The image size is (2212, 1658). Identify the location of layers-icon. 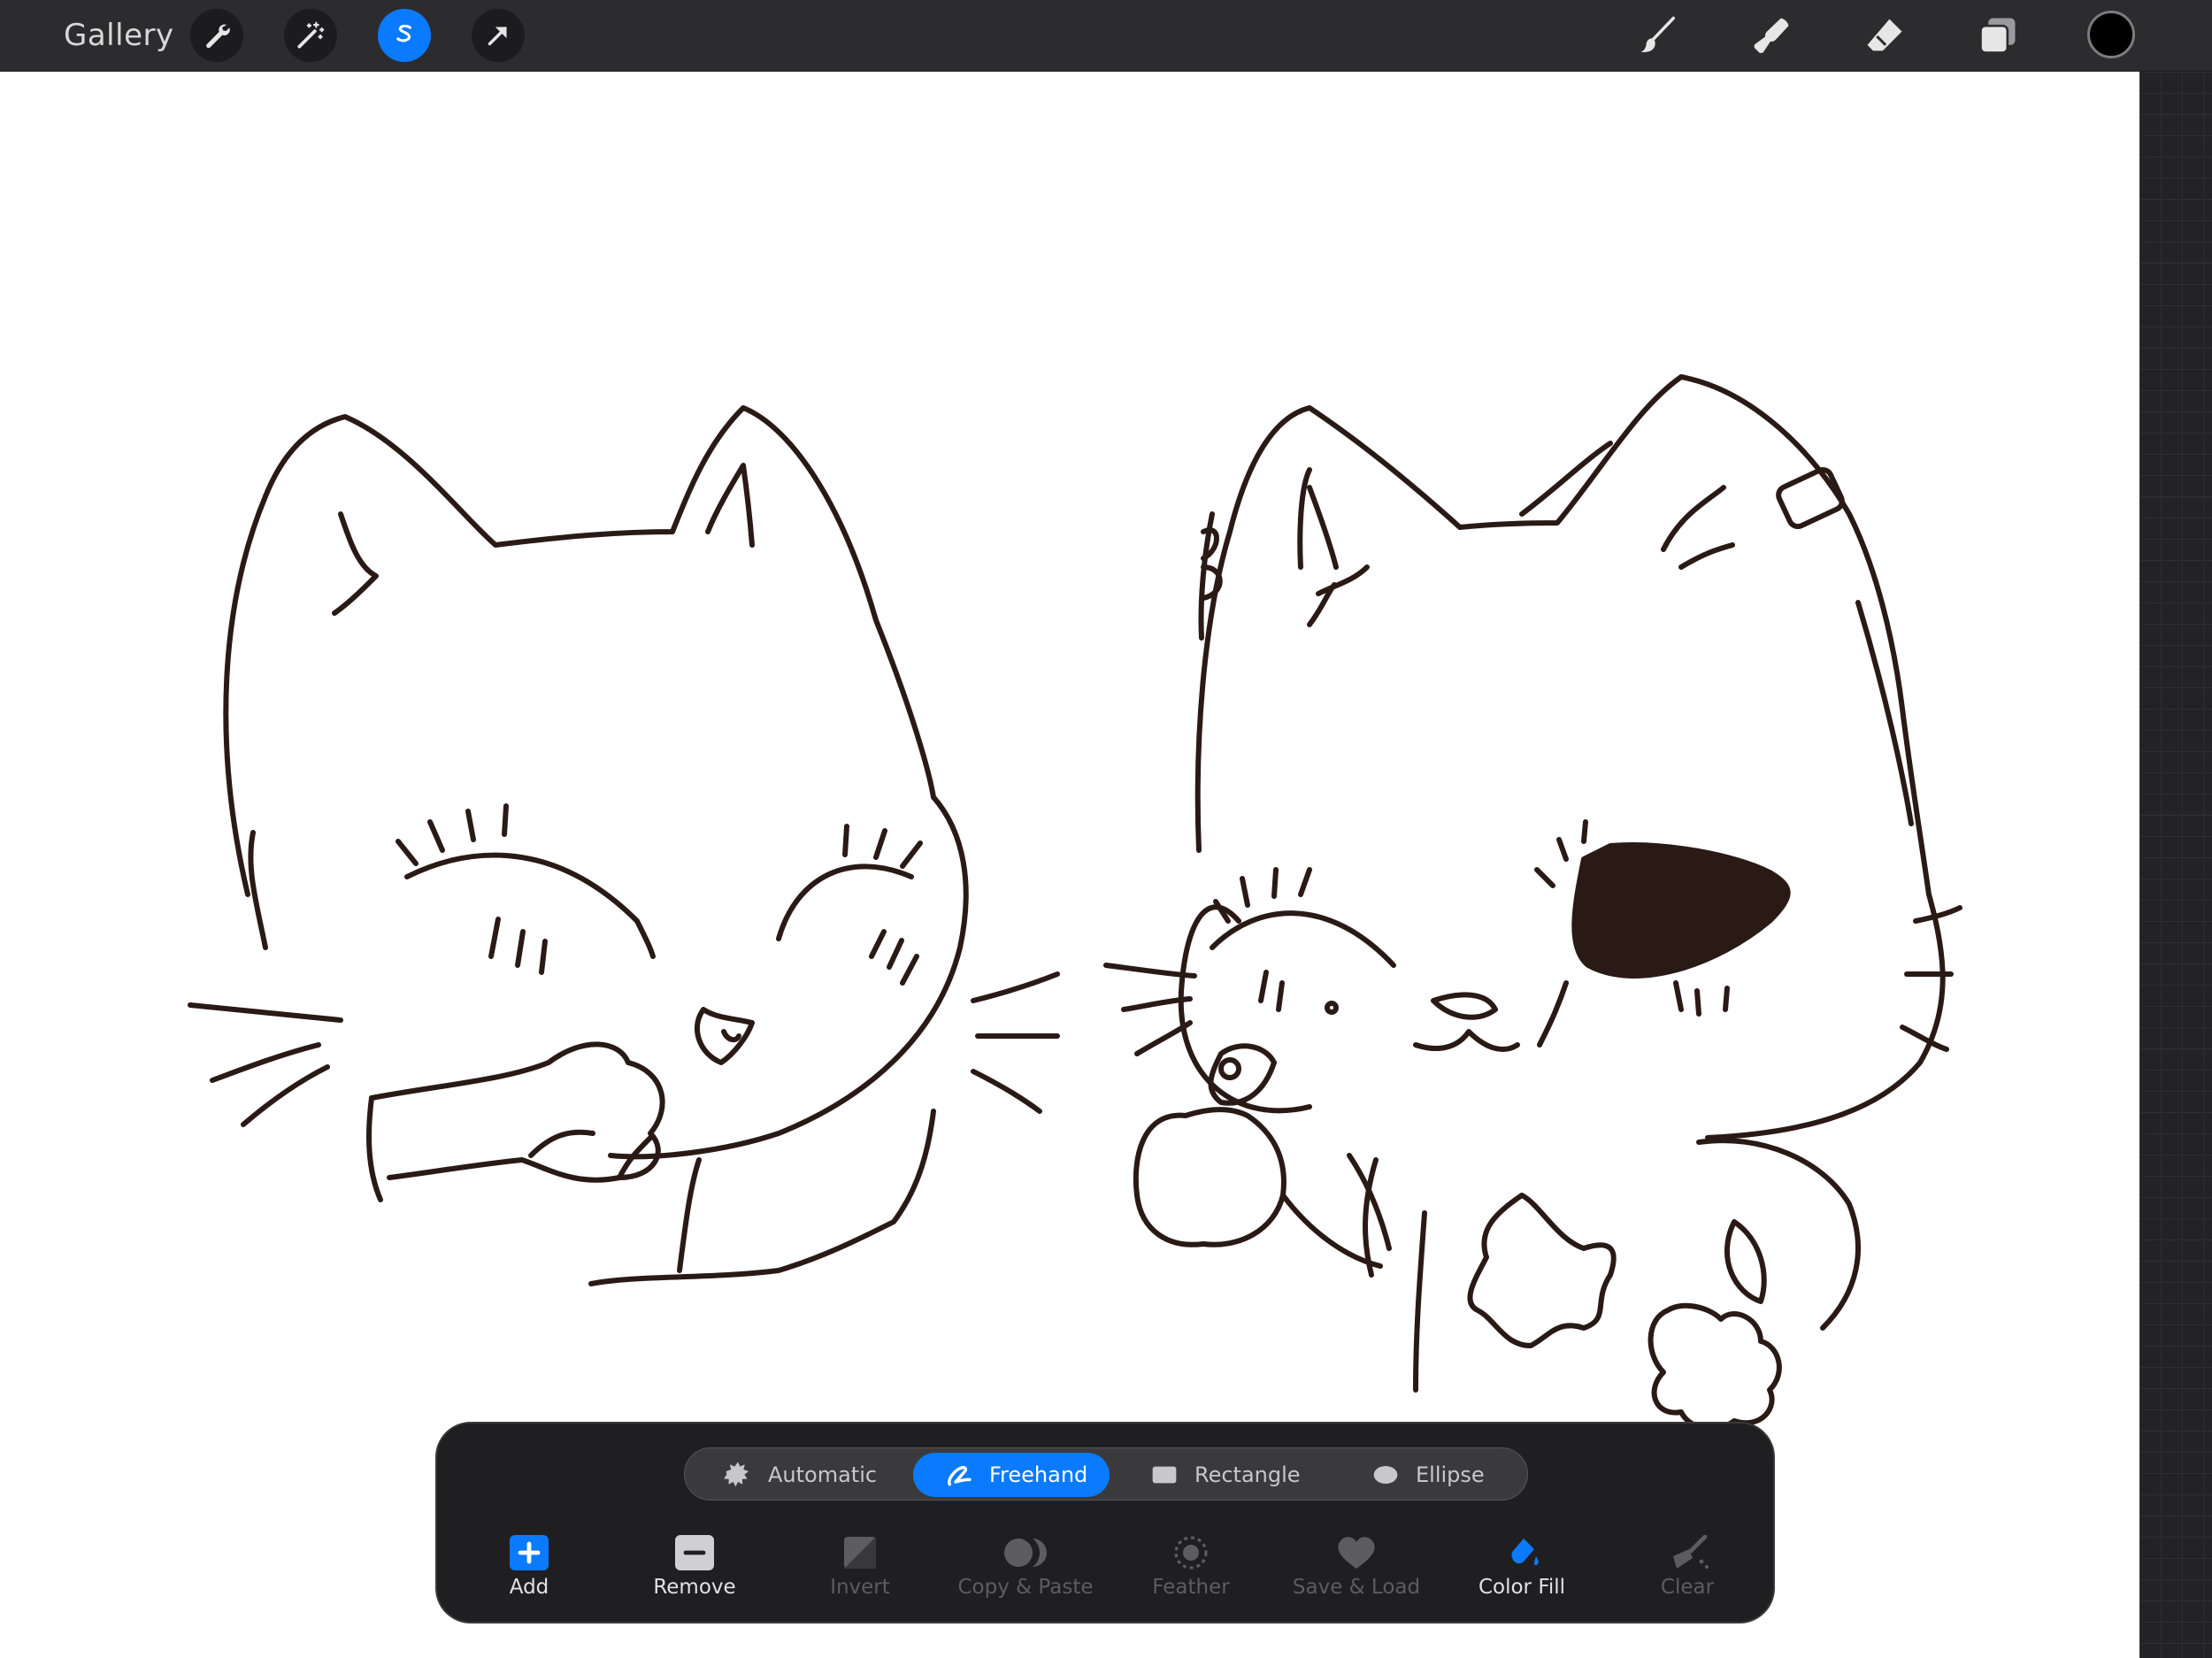
(1998, 36).